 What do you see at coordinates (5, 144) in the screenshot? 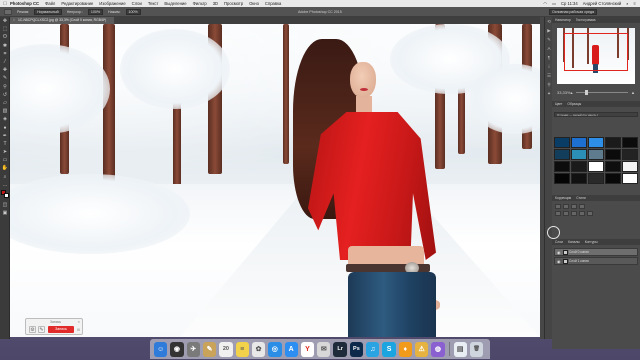
I see `type-tool-icon: T` at bounding box center [5, 144].